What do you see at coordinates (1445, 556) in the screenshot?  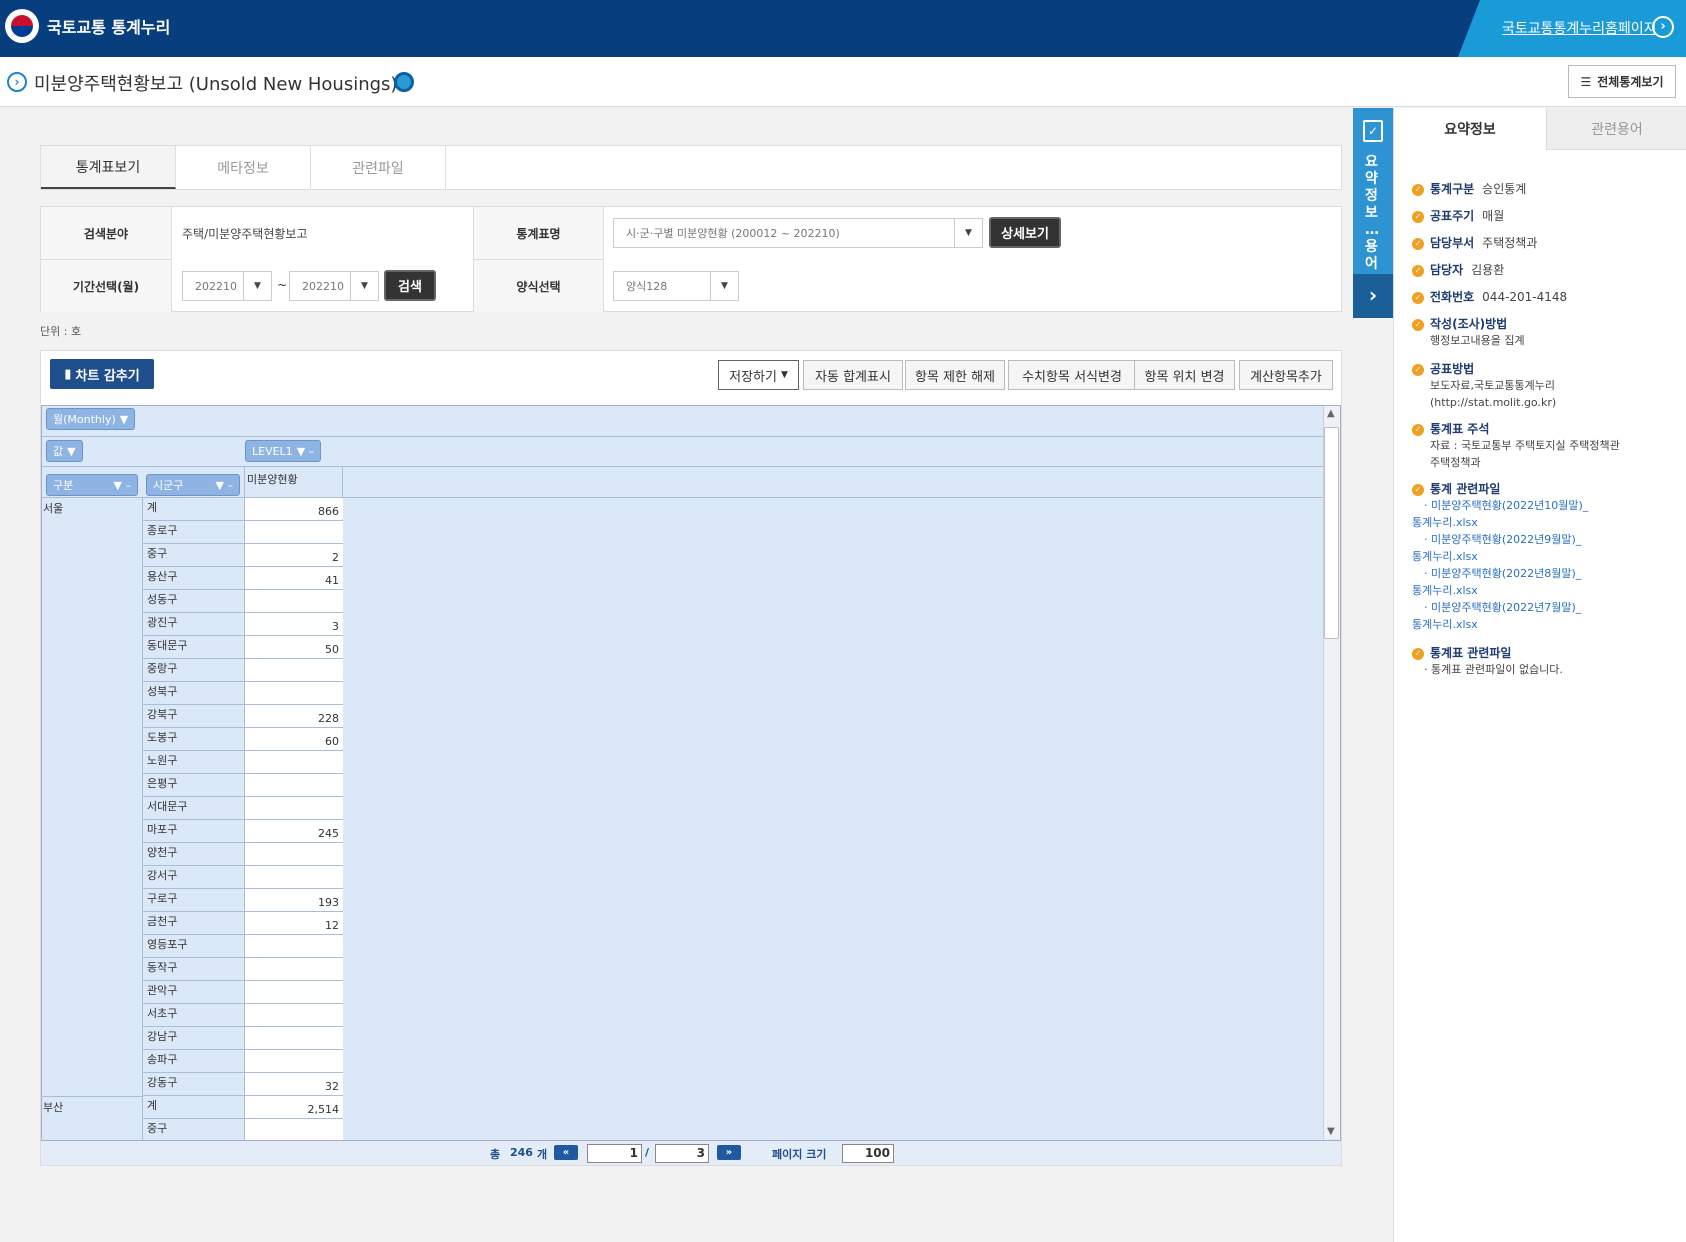 I see `file-link-line2: 통계누리.xlsx` at bounding box center [1445, 556].